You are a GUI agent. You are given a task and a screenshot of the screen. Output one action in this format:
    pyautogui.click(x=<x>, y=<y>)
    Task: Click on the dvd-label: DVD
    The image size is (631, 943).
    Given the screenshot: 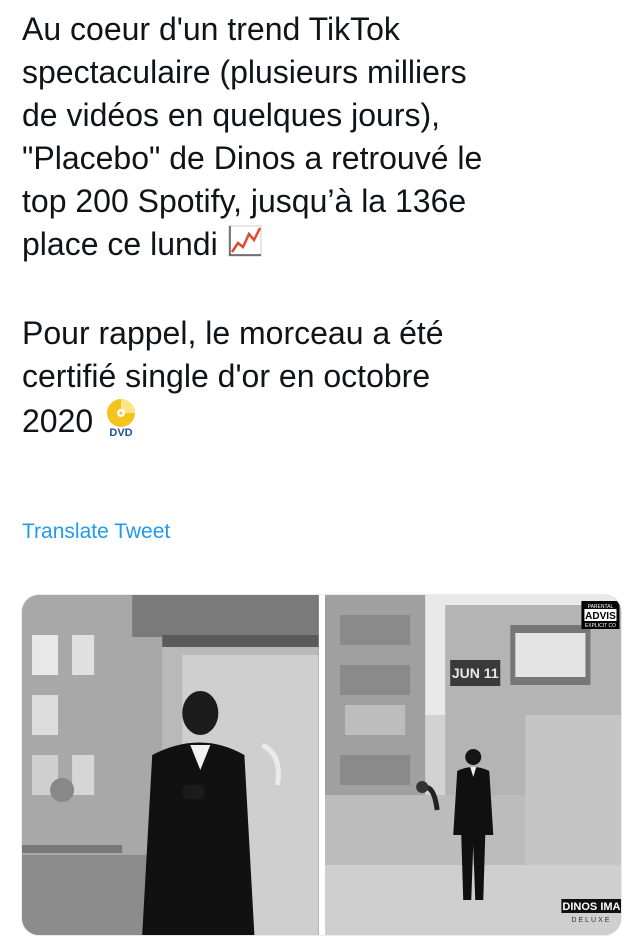 What is the action you would take?
    pyautogui.click(x=120, y=432)
    